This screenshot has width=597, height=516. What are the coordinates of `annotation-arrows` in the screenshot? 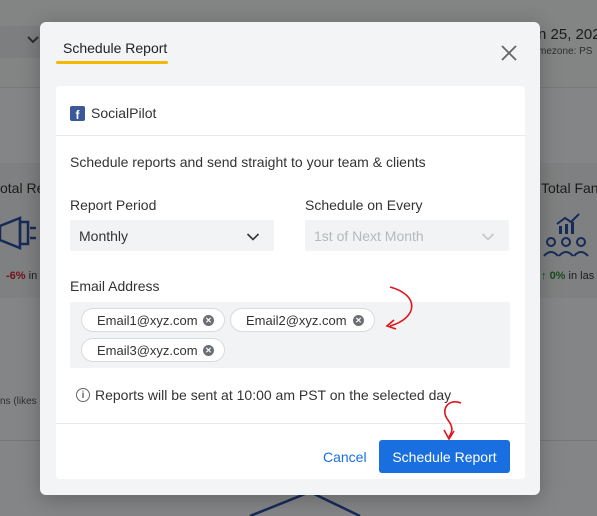 It's located at (423, 363).